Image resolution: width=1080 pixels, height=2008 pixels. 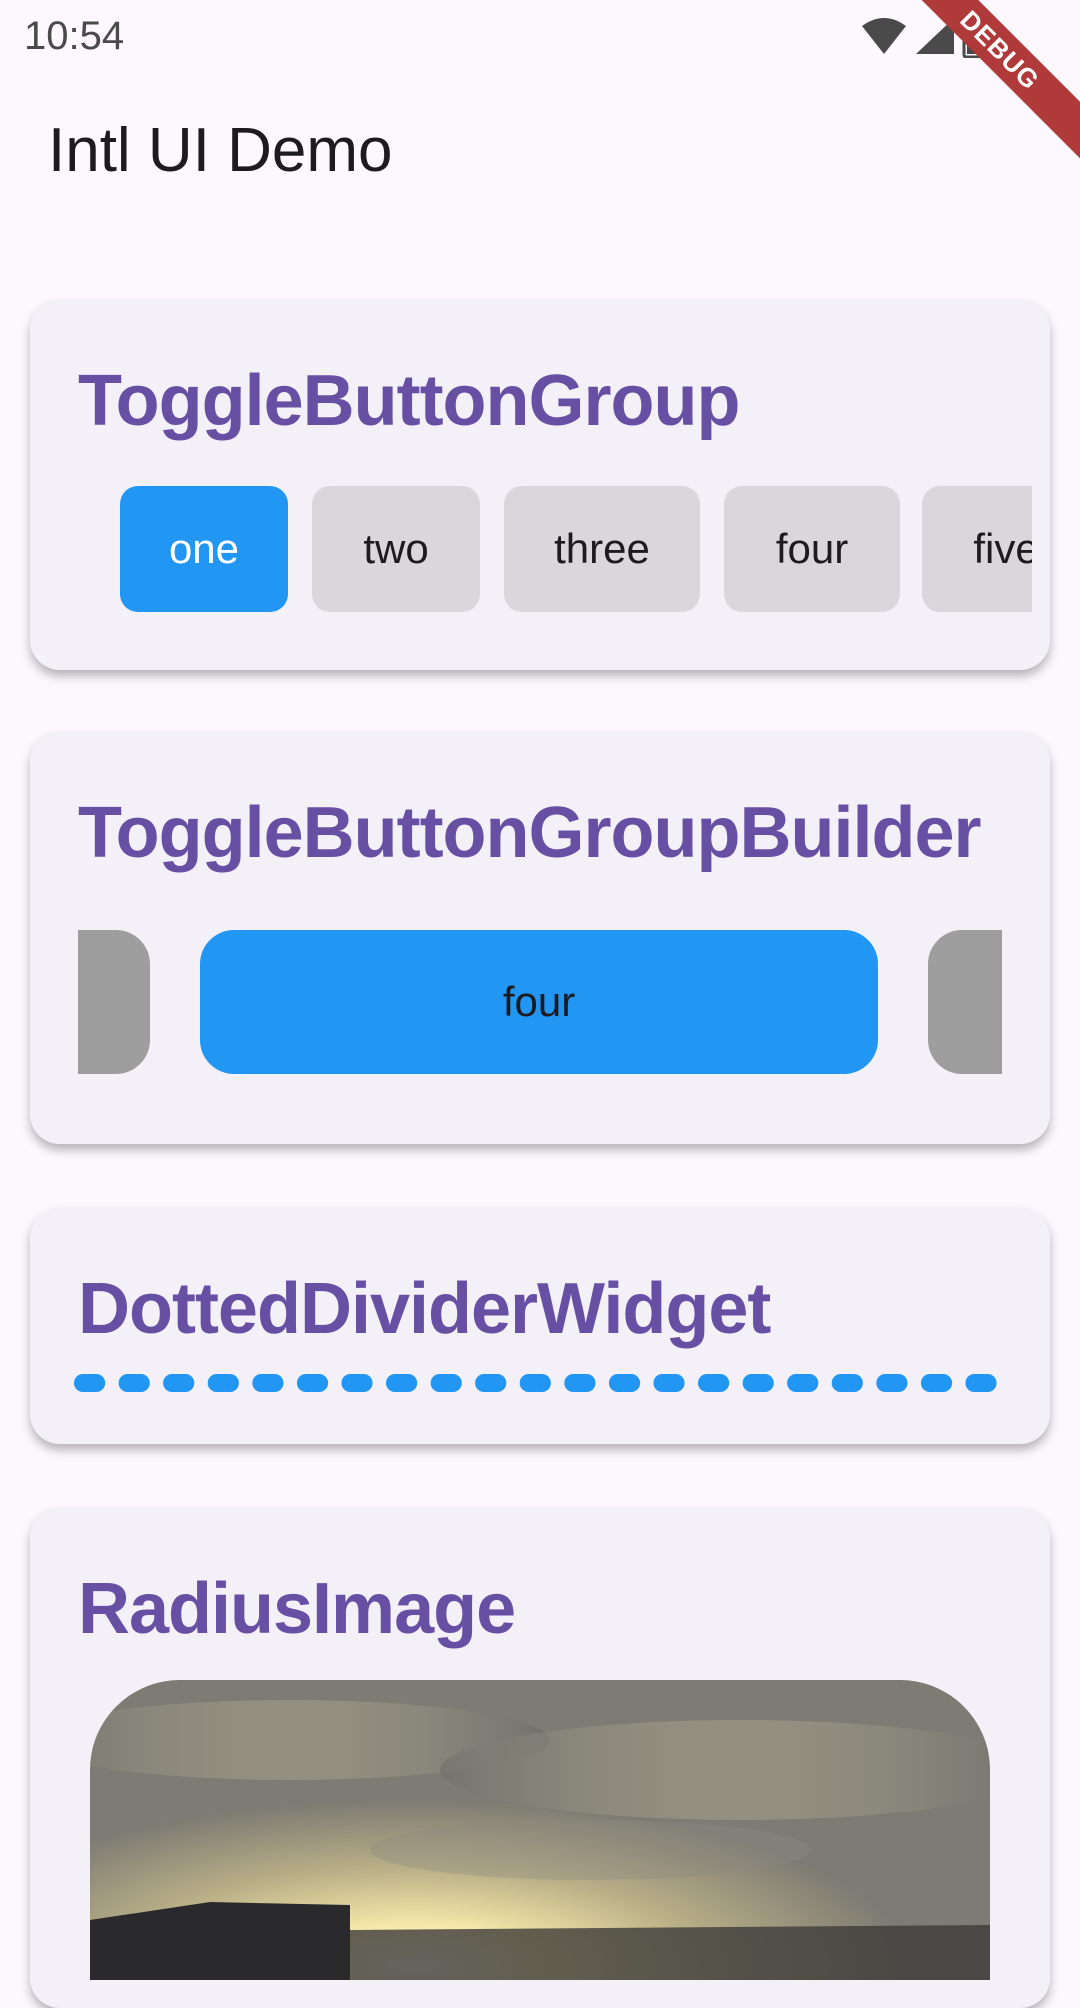 What do you see at coordinates (884, 36) in the screenshot?
I see `wifi-icon` at bounding box center [884, 36].